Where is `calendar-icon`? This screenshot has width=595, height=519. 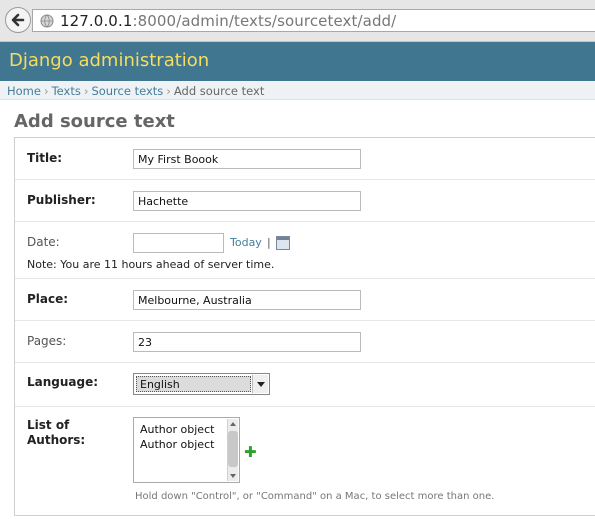
calendar-icon is located at coordinates (283, 243).